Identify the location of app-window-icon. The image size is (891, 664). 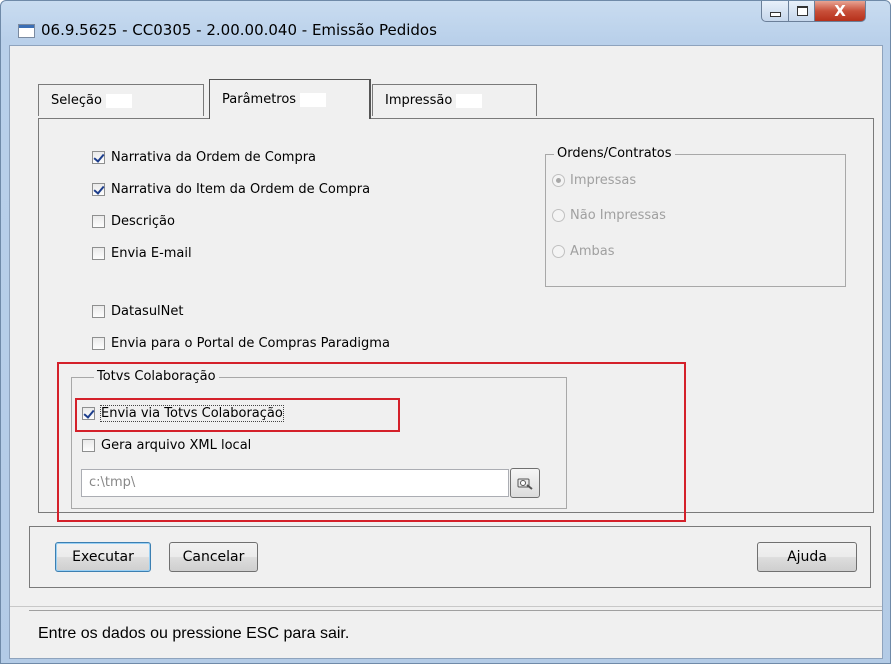
(26, 31).